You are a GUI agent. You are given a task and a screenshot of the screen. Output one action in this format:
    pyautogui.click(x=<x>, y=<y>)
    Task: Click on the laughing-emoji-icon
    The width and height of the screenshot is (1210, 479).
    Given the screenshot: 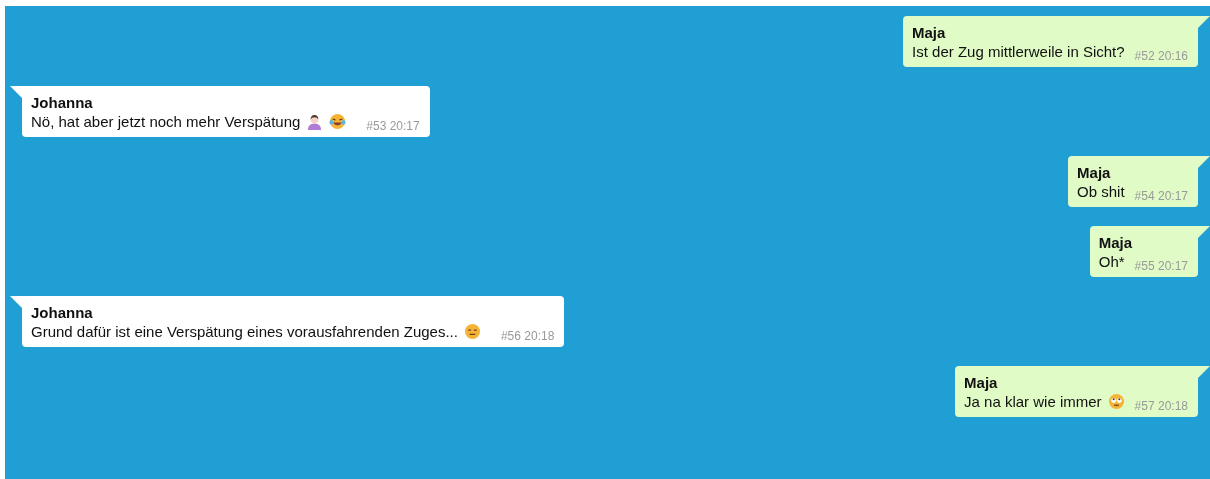 What is the action you would take?
    pyautogui.click(x=338, y=121)
    